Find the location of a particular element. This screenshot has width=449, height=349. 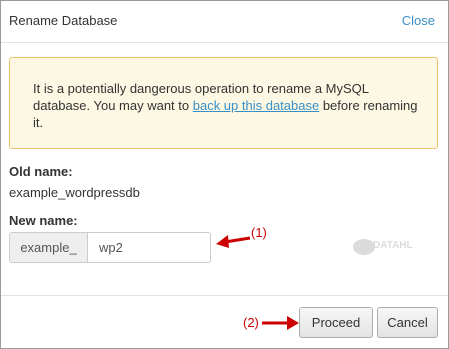

database-prefix: example_ is located at coordinates (48, 247).